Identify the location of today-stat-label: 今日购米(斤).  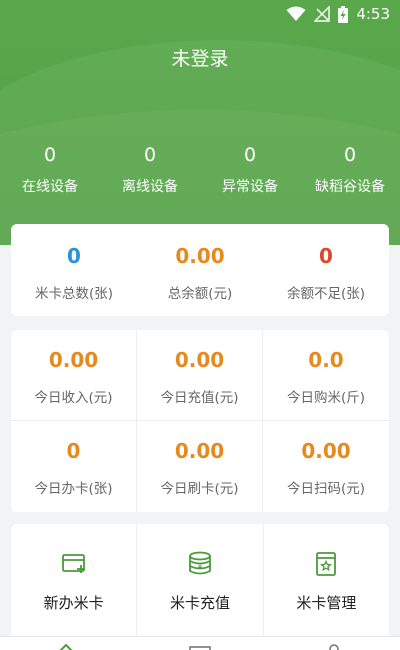
(326, 398).